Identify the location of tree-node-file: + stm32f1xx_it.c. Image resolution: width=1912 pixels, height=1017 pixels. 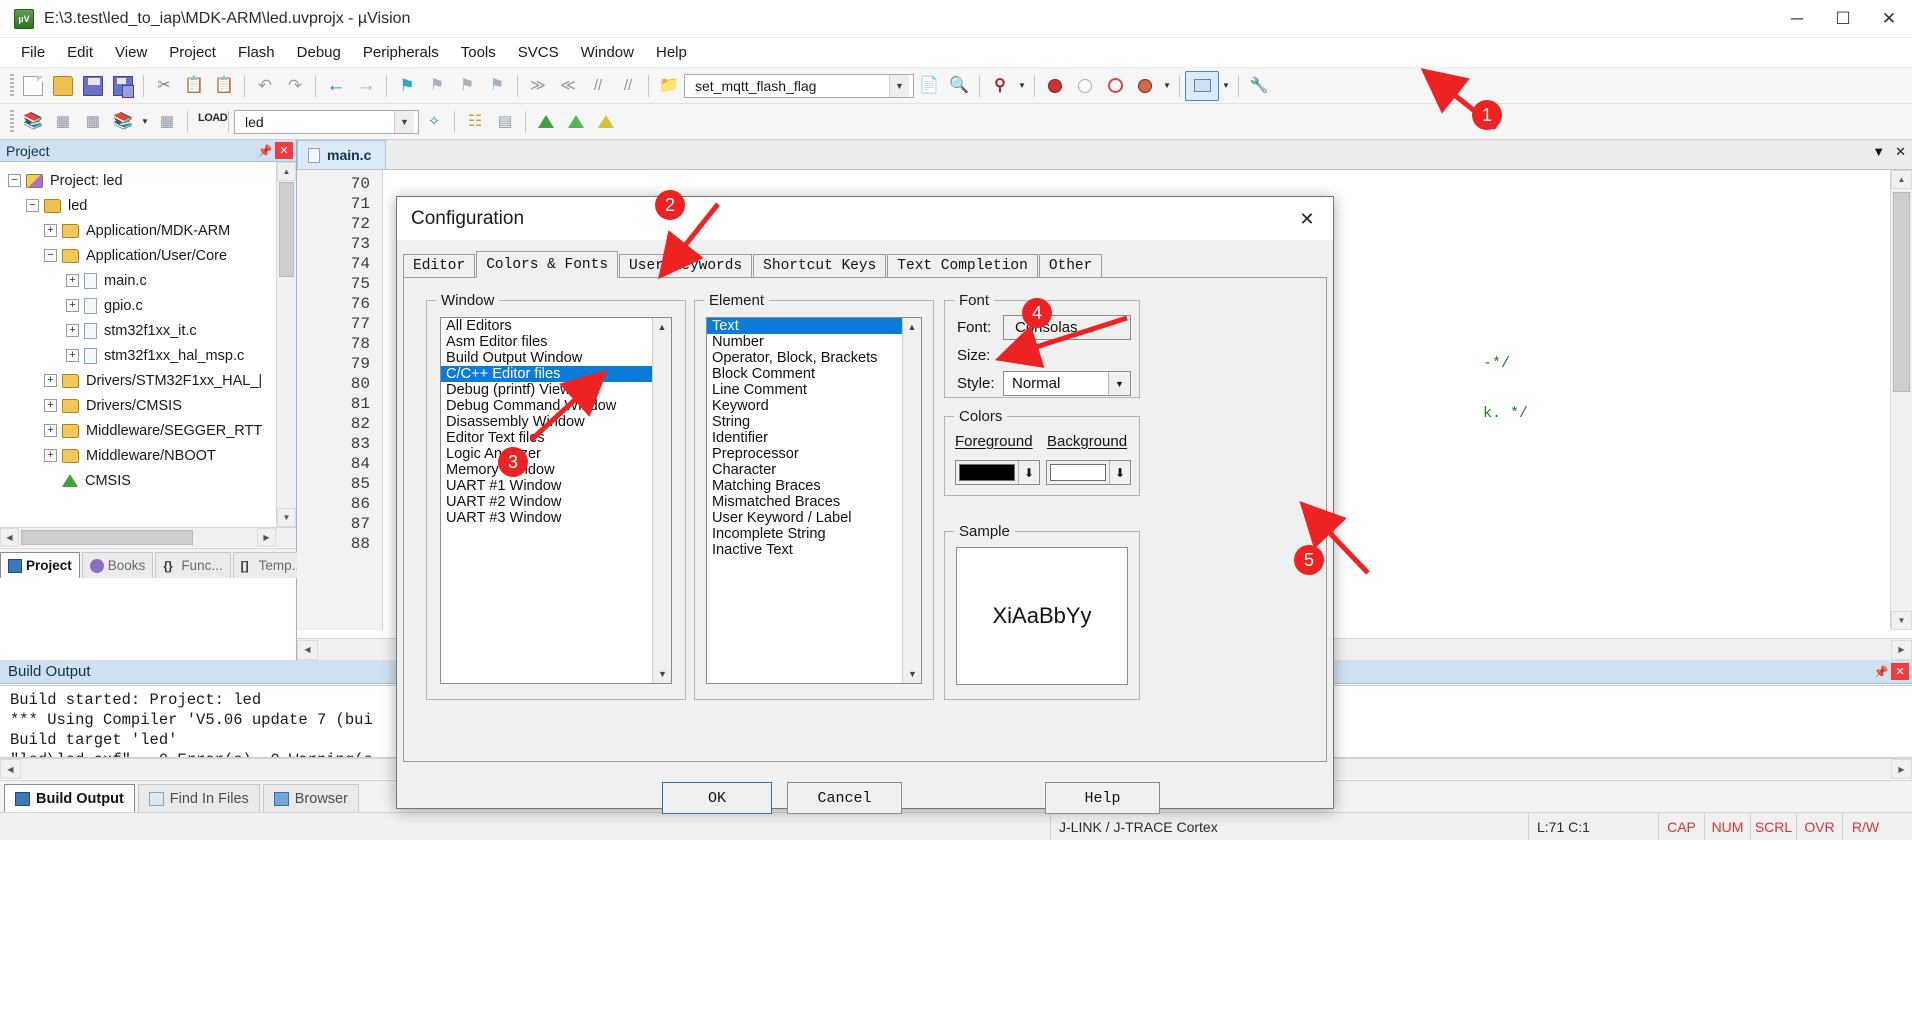
(138, 330).